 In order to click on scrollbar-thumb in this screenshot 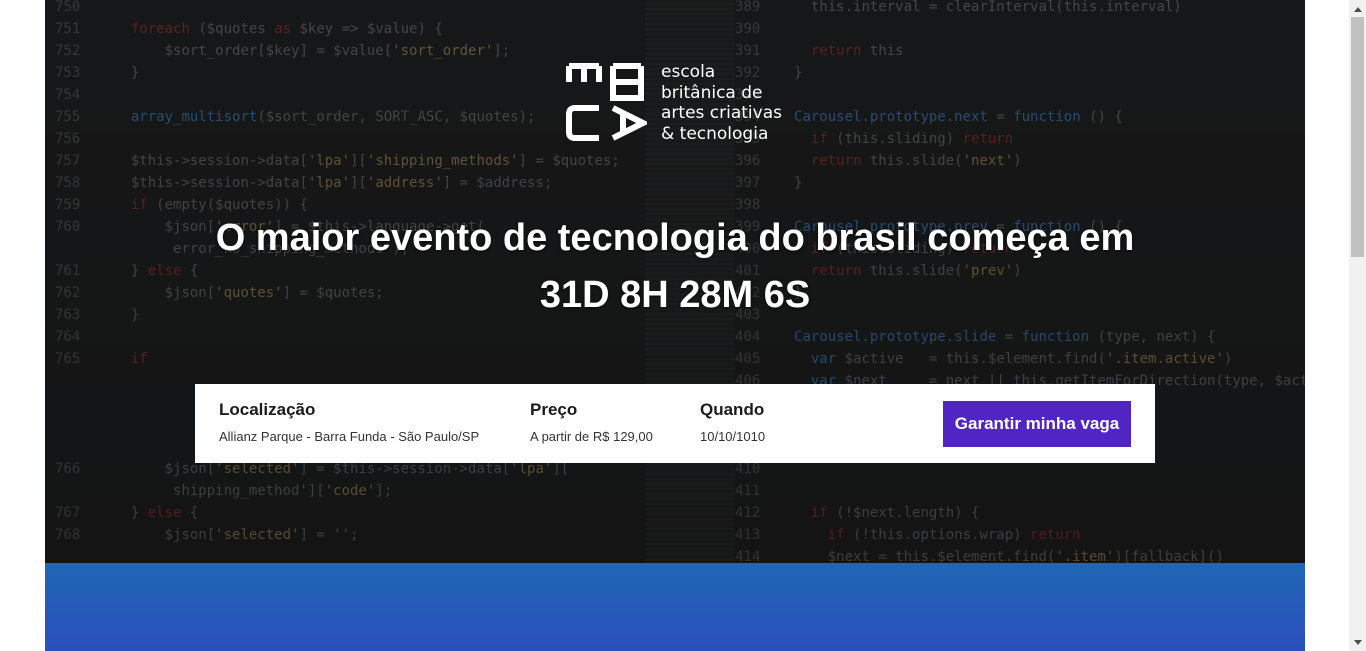, I will do `click(1357, 137)`.